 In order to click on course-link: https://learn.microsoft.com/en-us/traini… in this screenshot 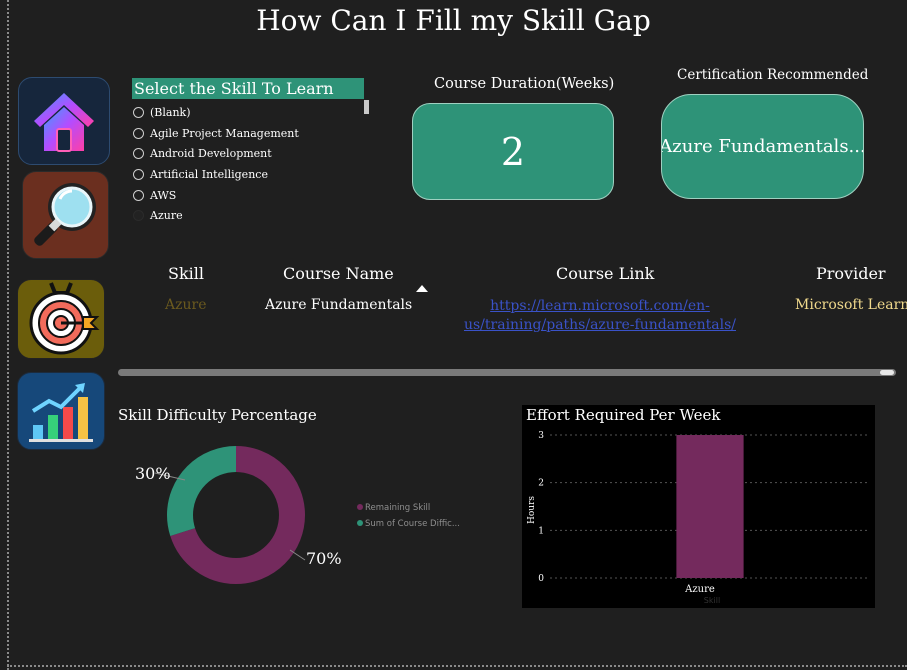, I will do `click(600, 316)`.